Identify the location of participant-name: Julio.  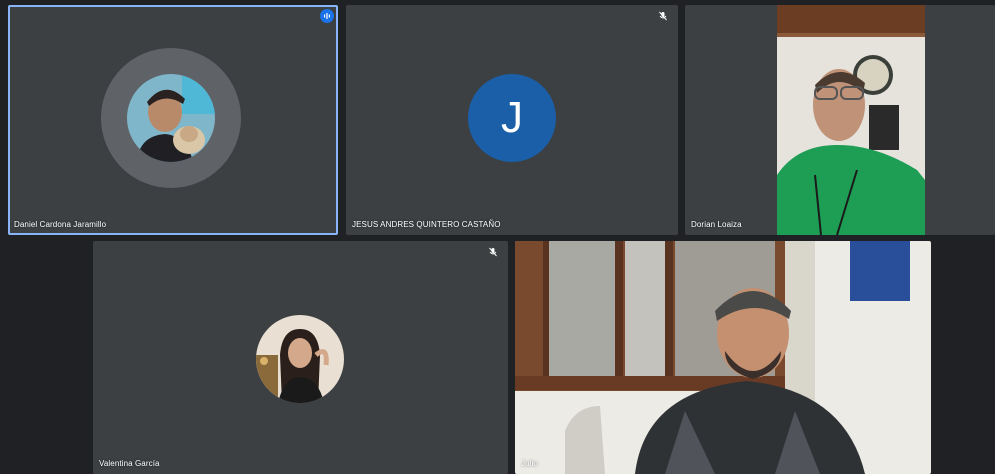
(529, 463).